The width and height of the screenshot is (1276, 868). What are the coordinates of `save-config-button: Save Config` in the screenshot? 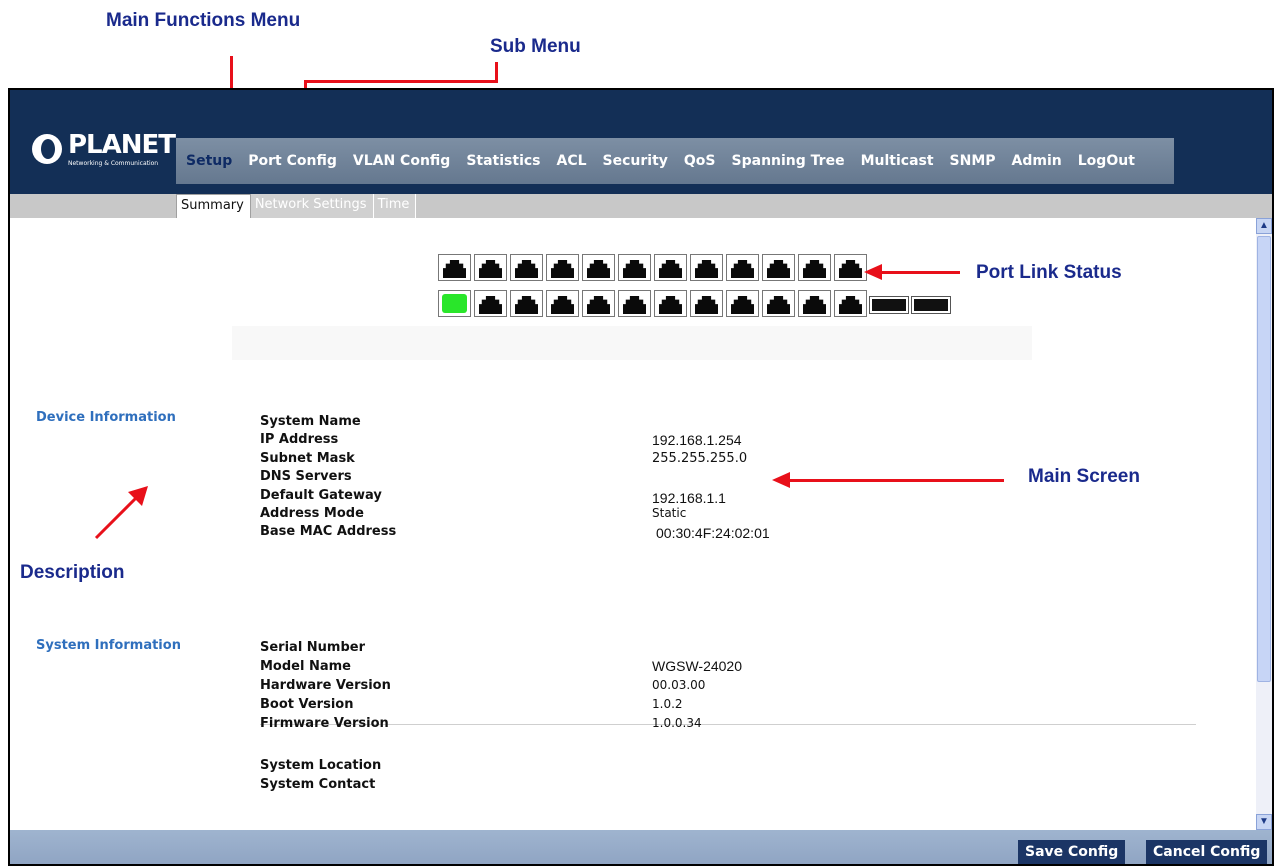 It's located at (1072, 852).